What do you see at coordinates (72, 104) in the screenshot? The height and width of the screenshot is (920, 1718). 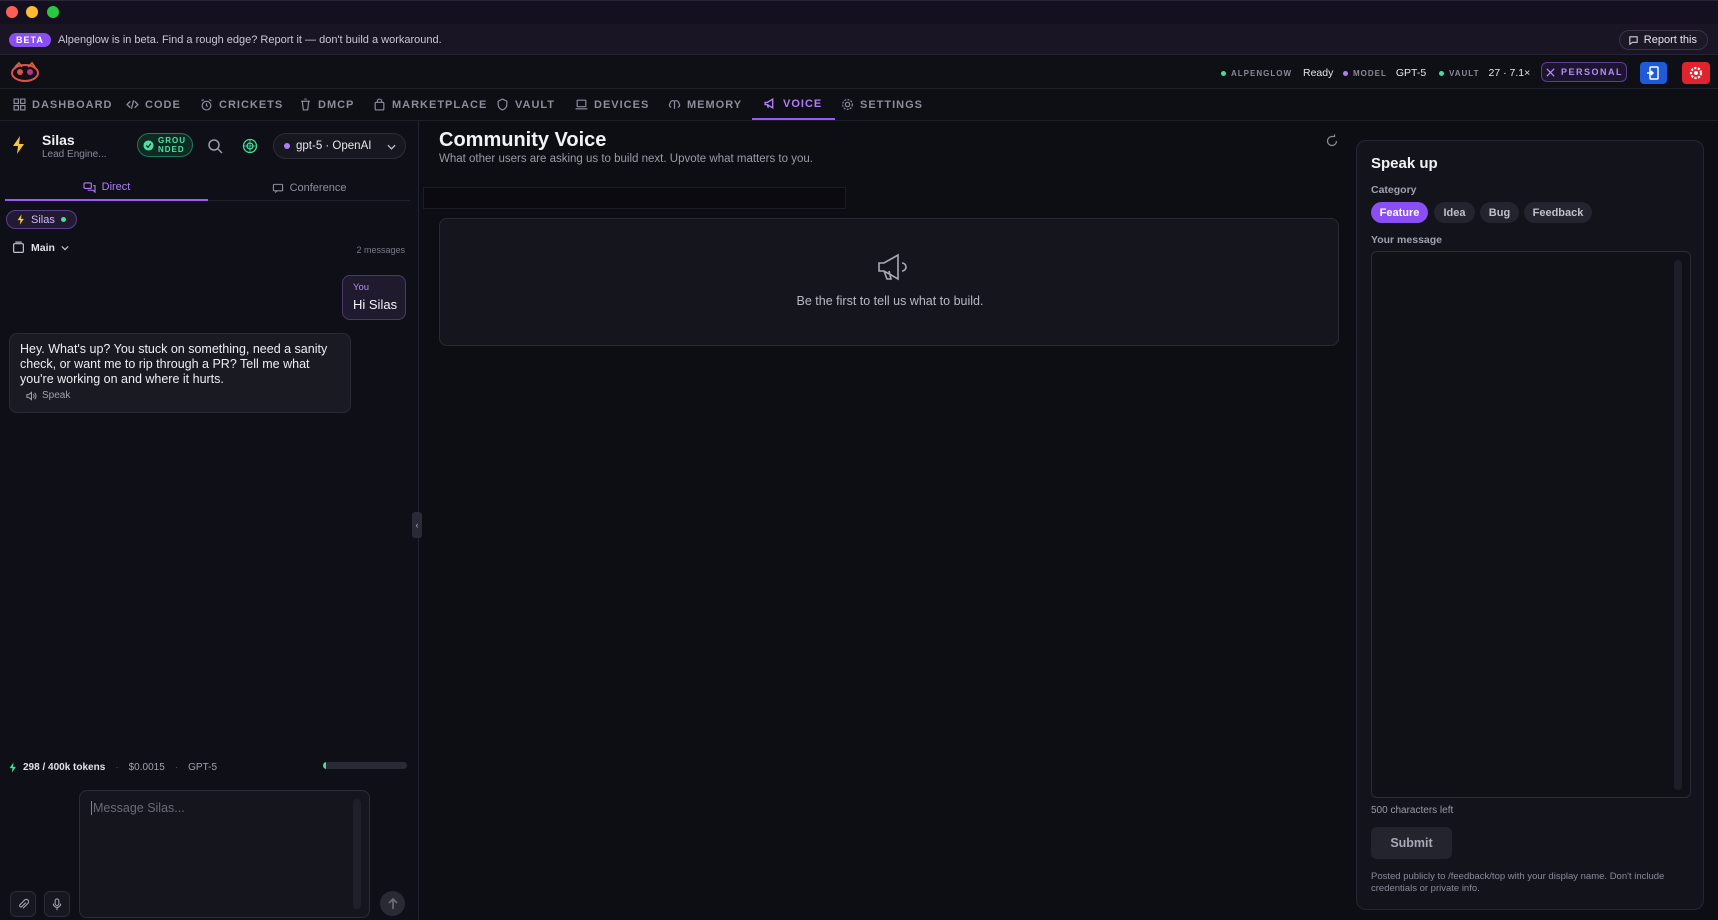 I see `tab-dashboard-label: DASHBOARD` at bounding box center [72, 104].